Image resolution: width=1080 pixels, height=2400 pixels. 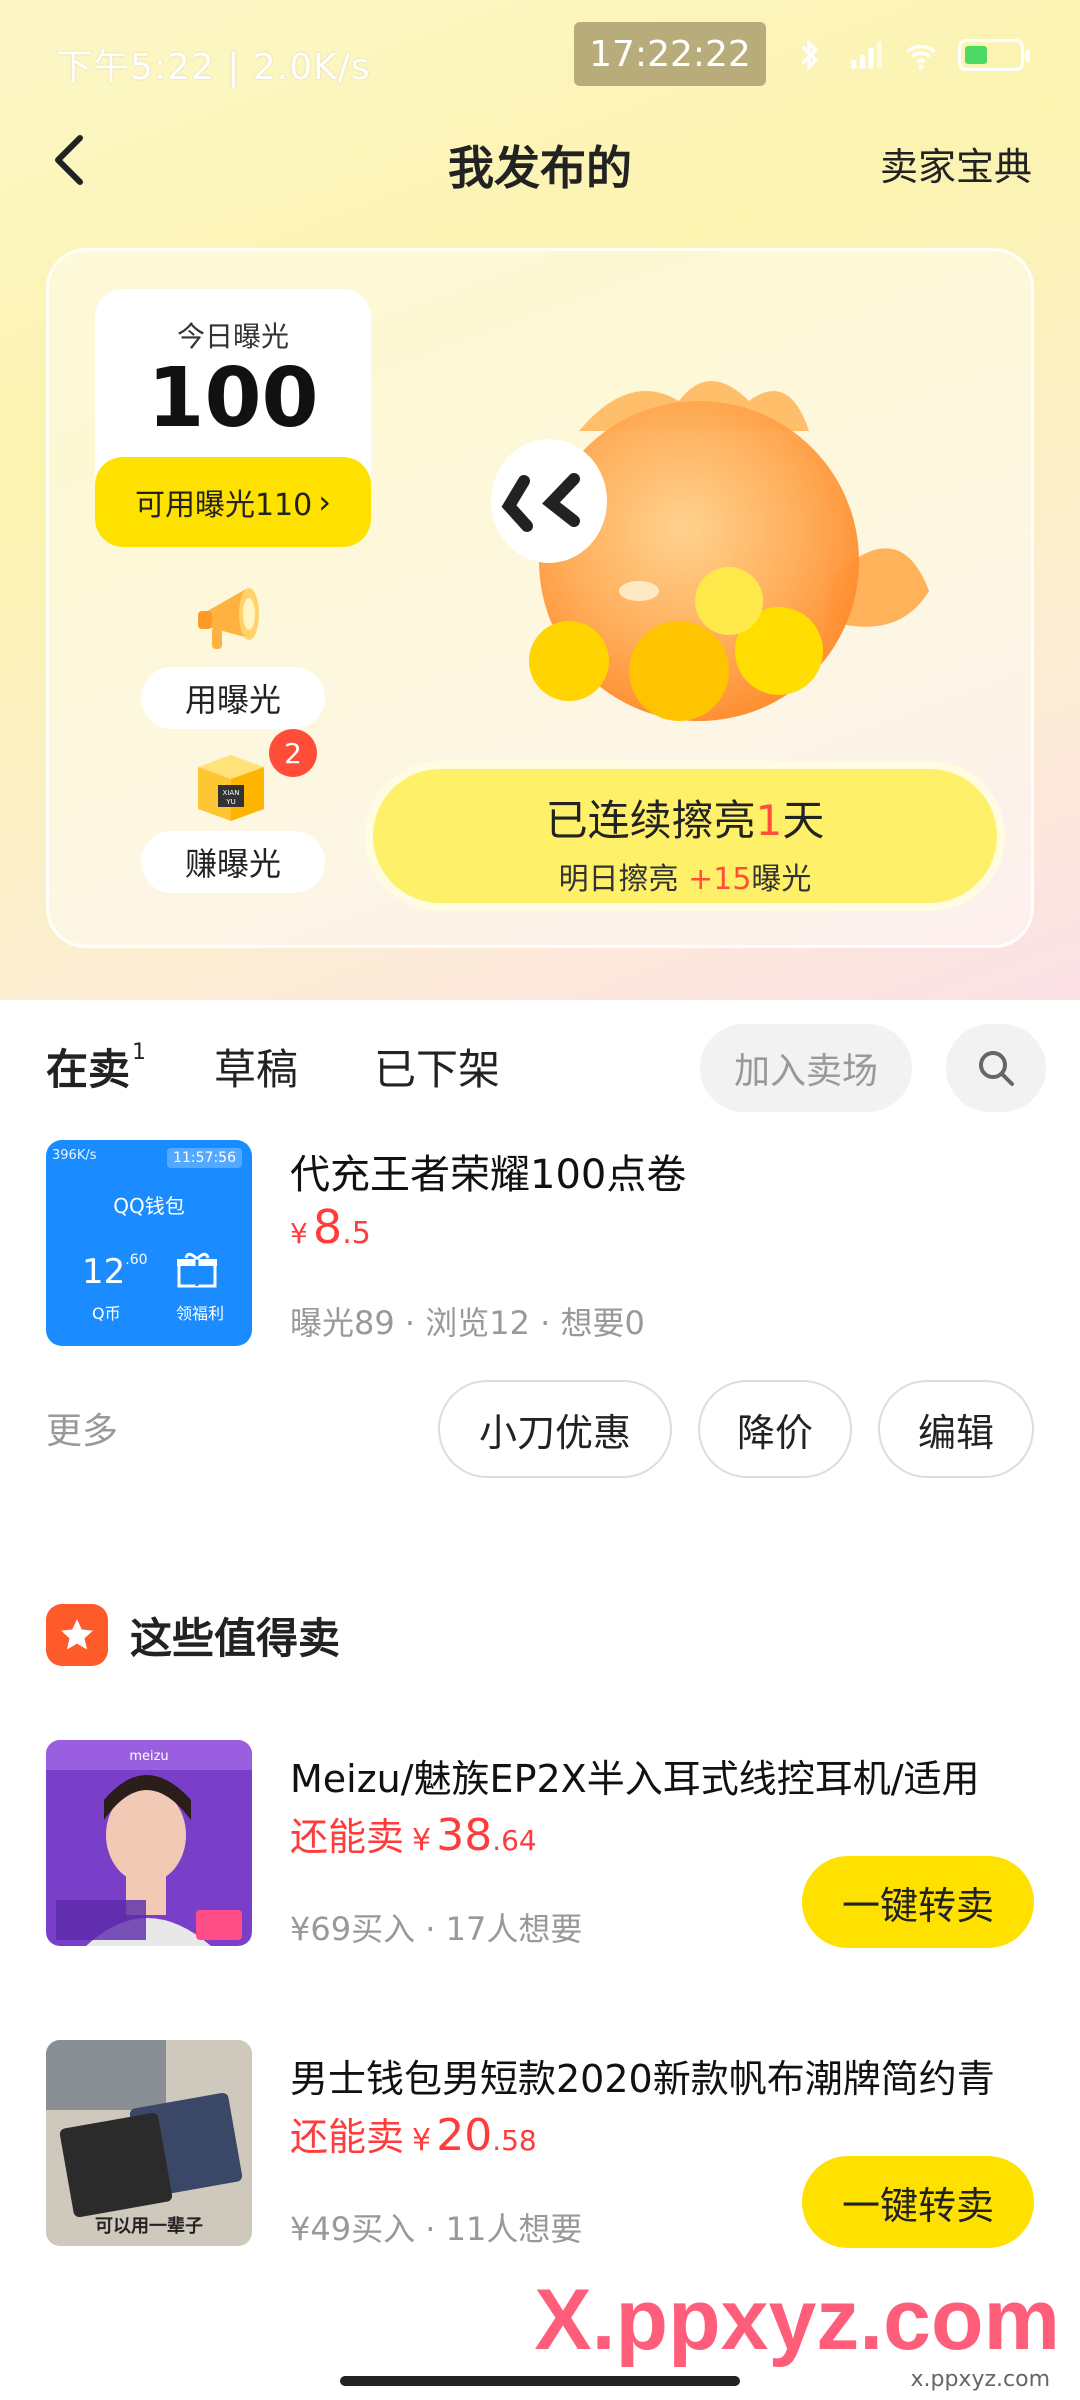 I want to click on tab-on-sale-label: 在卖, so click(x=88, y=1069).